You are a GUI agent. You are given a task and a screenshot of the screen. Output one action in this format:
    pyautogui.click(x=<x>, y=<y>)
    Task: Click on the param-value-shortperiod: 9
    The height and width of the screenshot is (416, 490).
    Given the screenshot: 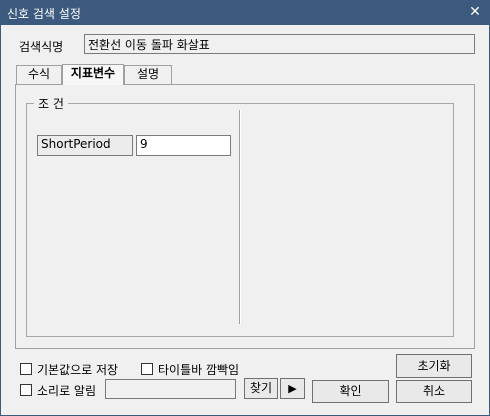 What is the action you would take?
    pyautogui.click(x=183, y=145)
    